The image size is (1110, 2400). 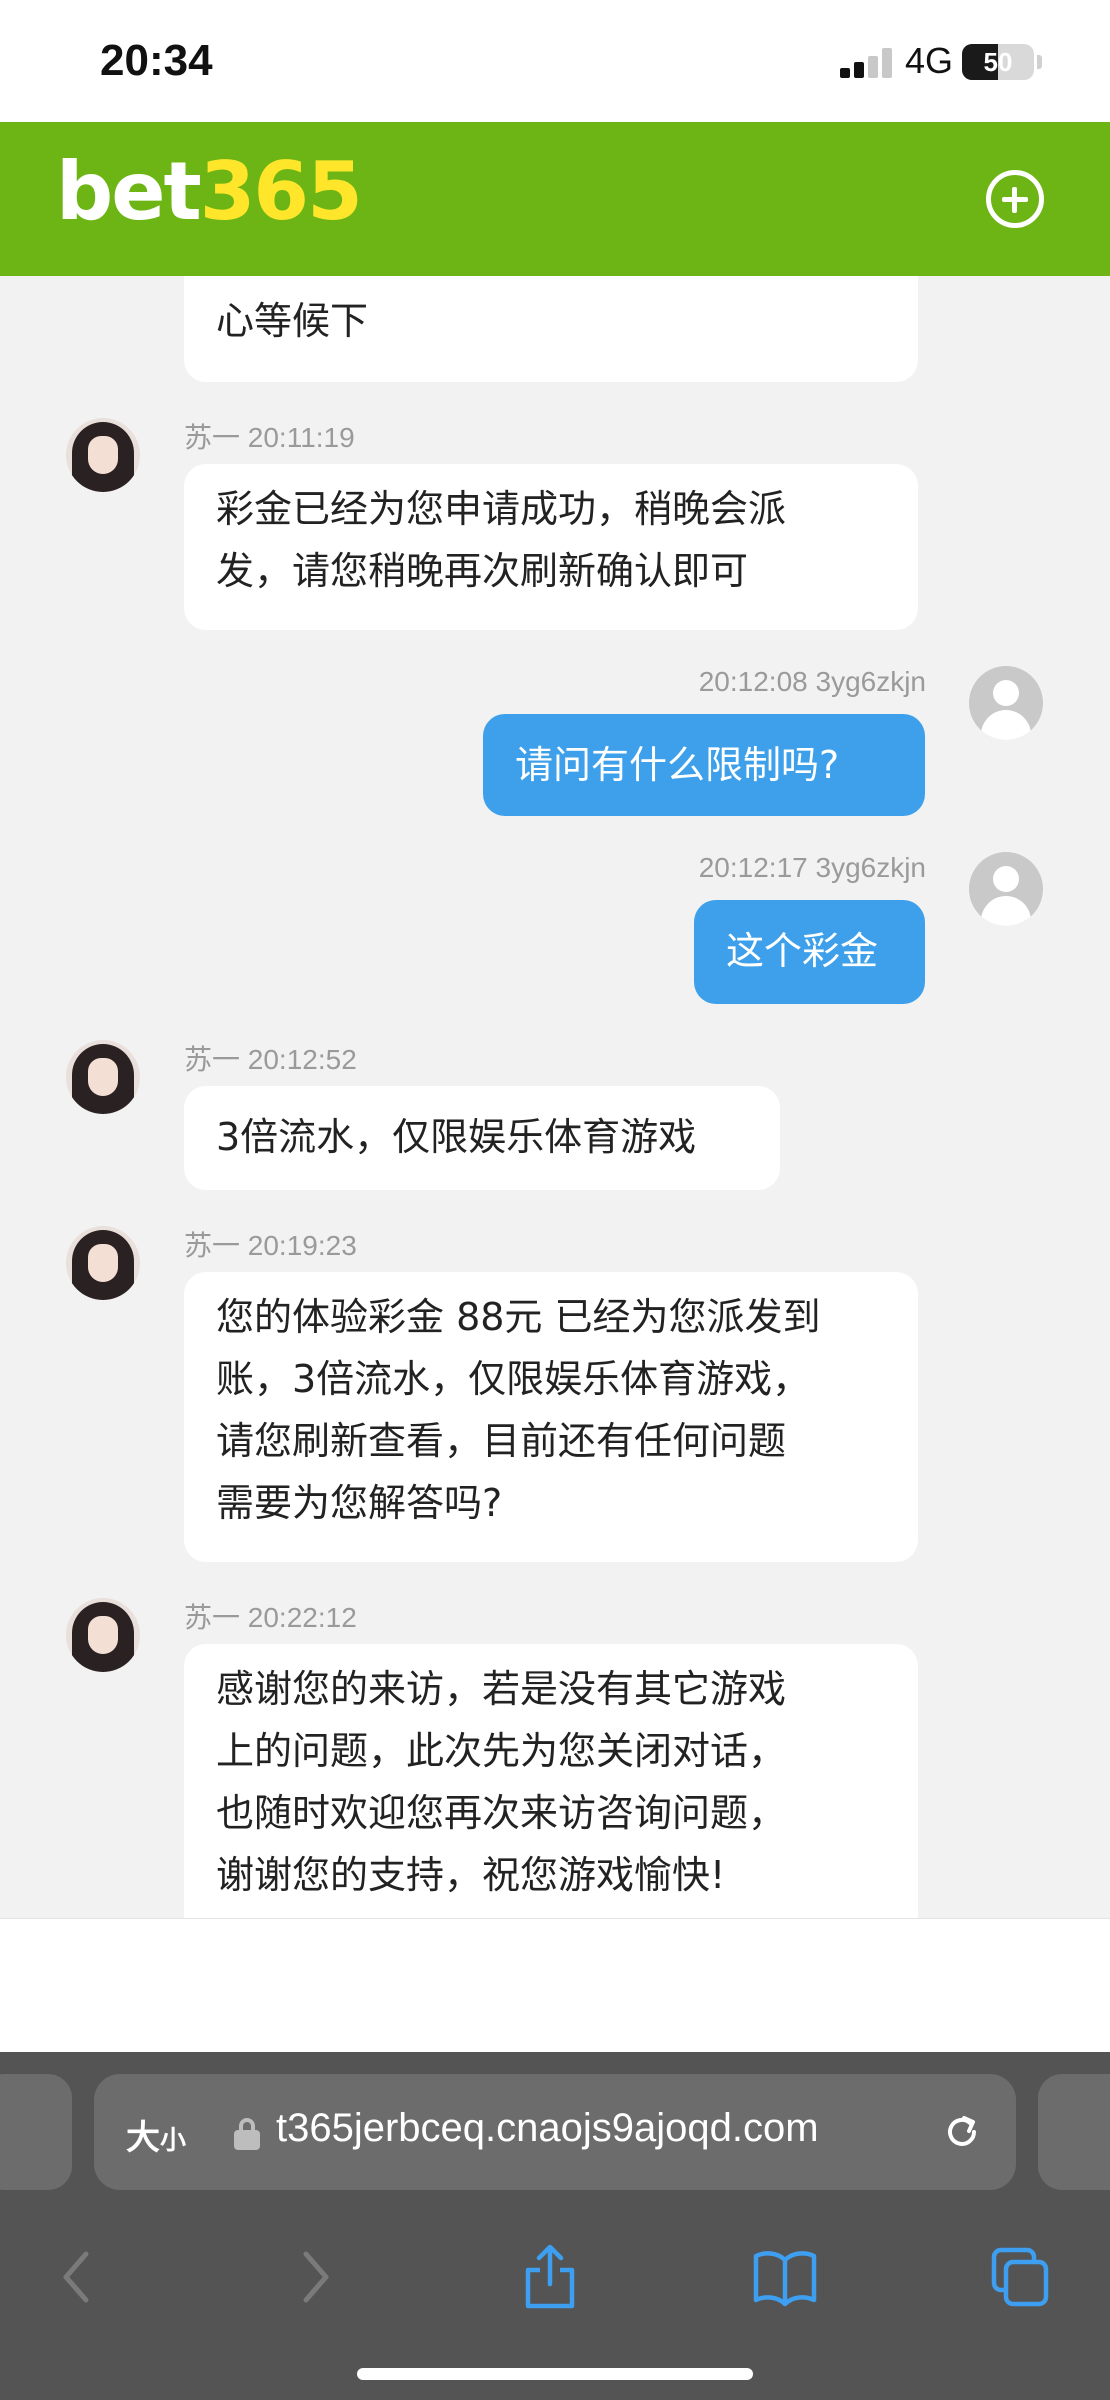 What do you see at coordinates (1074, 2132) in the screenshot?
I see `next-tab-preview` at bounding box center [1074, 2132].